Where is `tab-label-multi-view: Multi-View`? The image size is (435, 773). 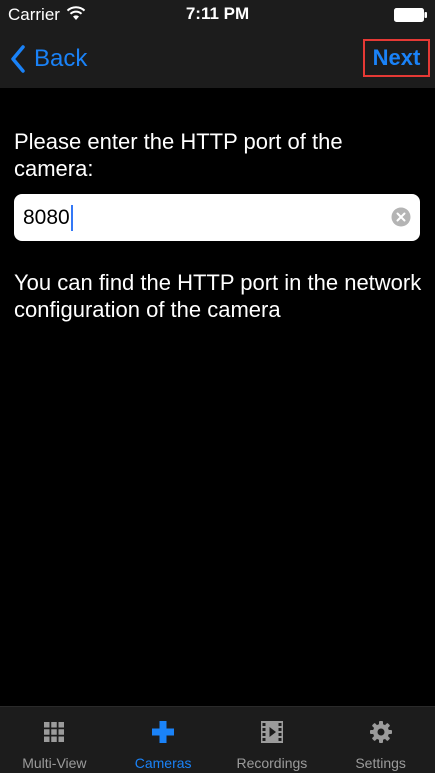 tab-label-multi-view: Multi-View is located at coordinates (54, 763).